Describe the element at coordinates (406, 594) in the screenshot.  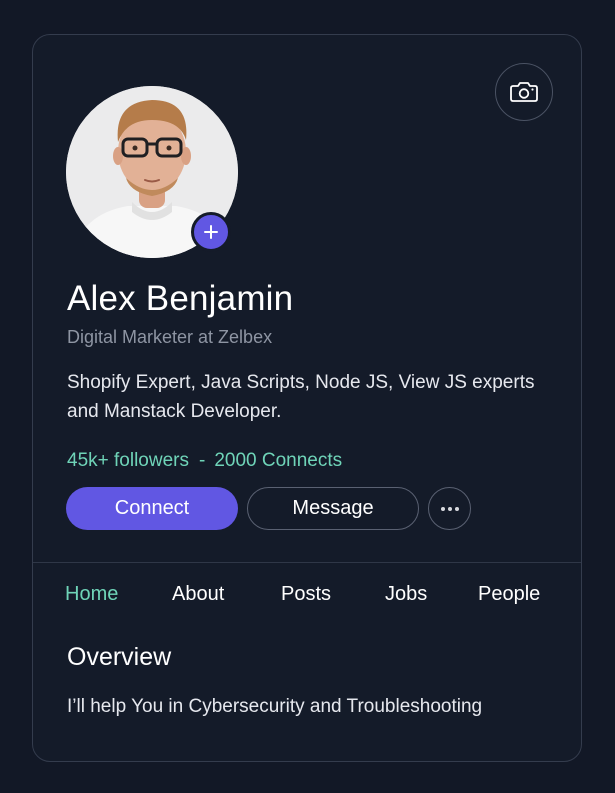
I see `tab-jobs: Jobs` at that location.